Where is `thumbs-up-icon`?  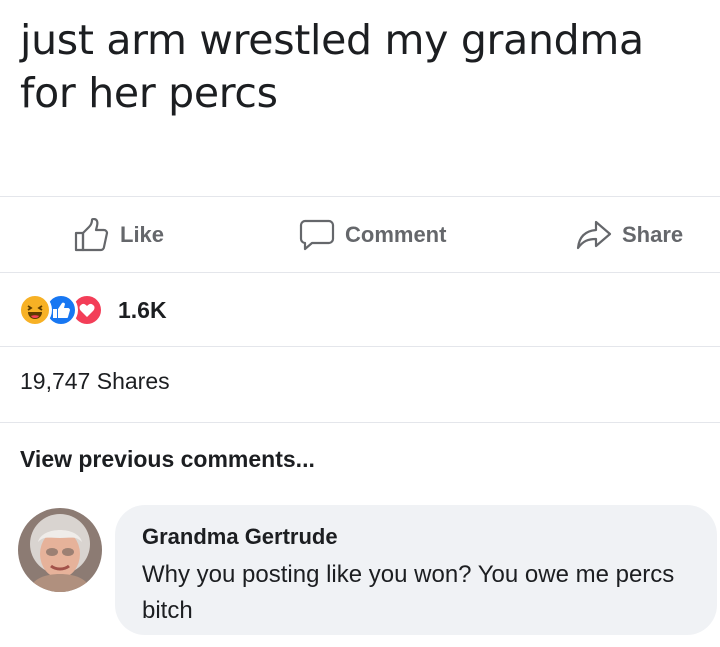
thumbs-up-icon is located at coordinates (92, 235).